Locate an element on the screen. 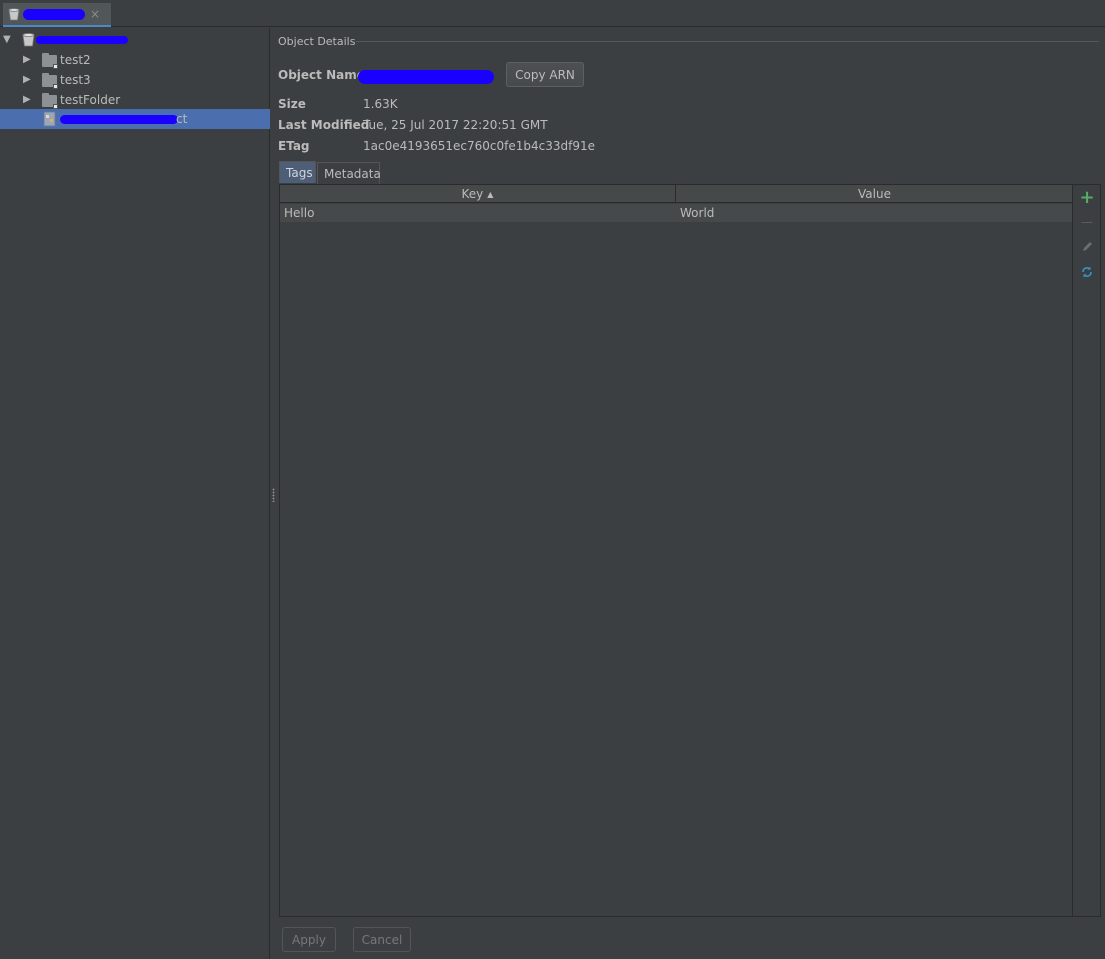  redacted-bucket-name is located at coordinates (54, 14).